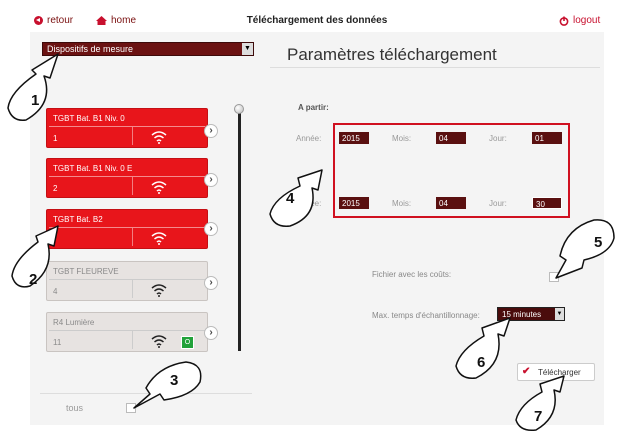  What do you see at coordinates (74, 322) in the screenshot?
I see `device-name: R4 Lumière` at bounding box center [74, 322].